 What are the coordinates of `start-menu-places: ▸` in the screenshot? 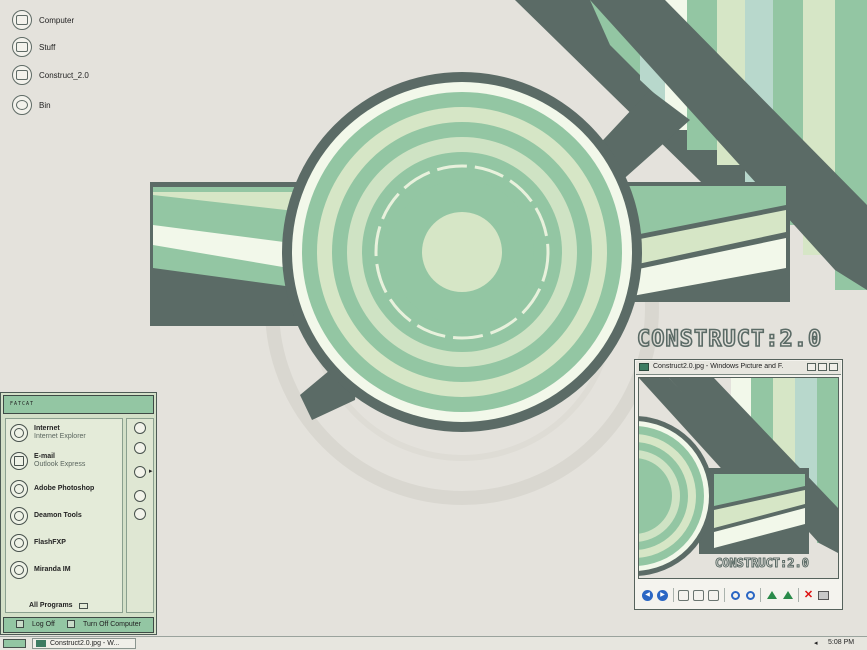 It's located at (140, 515).